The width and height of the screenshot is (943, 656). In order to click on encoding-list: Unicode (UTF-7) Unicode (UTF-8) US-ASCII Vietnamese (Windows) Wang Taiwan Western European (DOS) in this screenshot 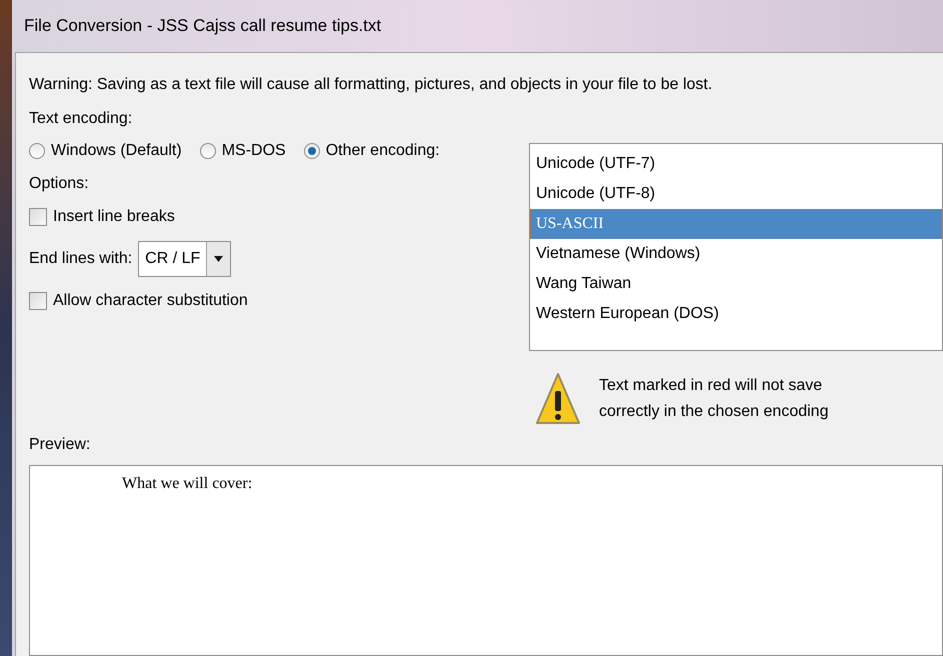, I will do `click(736, 247)`.